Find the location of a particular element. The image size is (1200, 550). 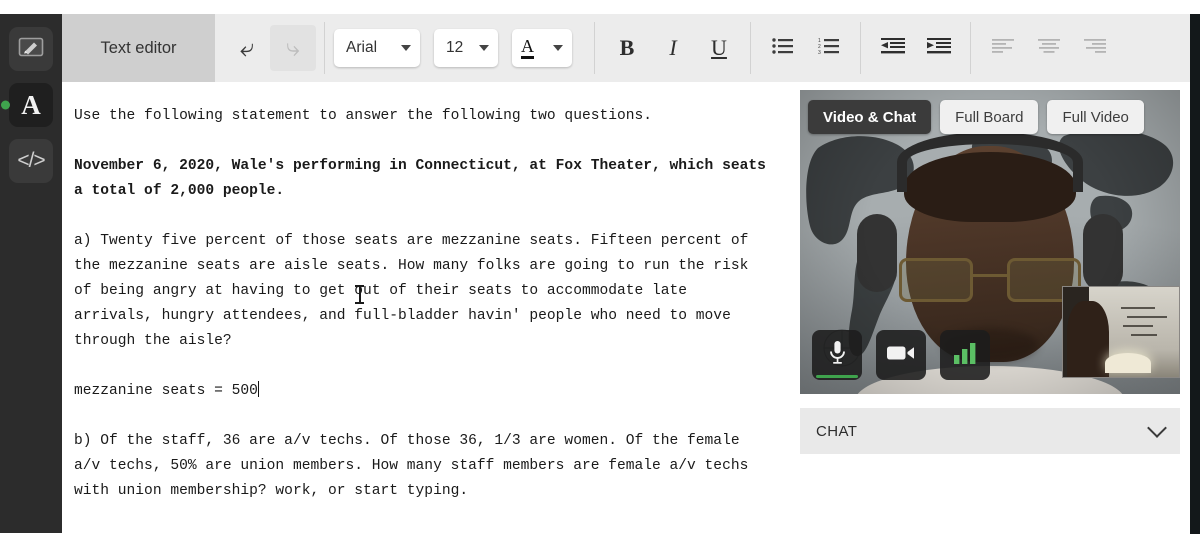

sidebar-item-text: A is located at coordinates (27, 105).